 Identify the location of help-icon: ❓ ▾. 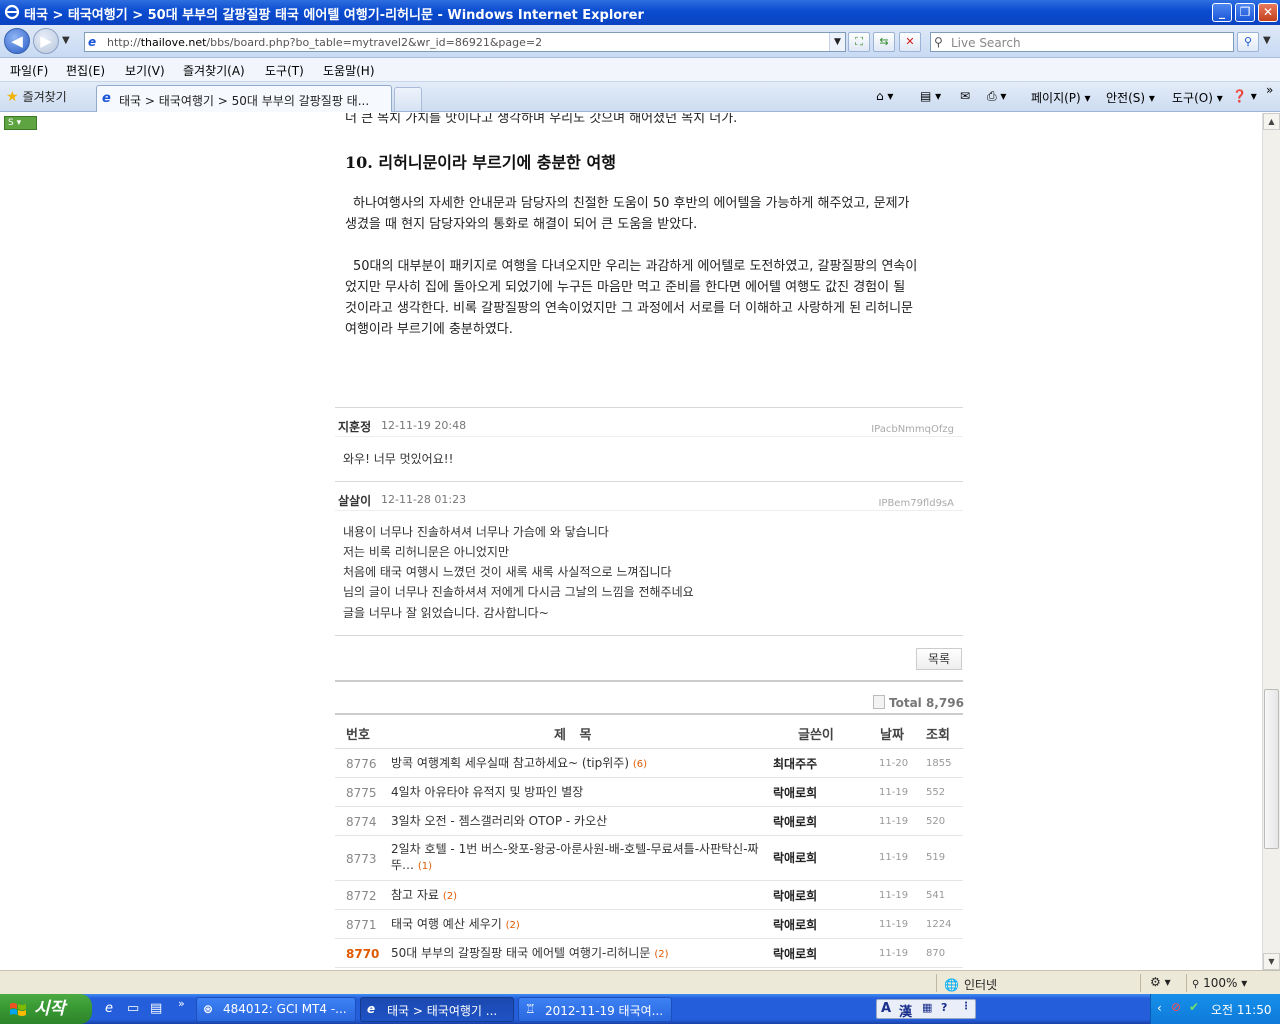
(1244, 96).